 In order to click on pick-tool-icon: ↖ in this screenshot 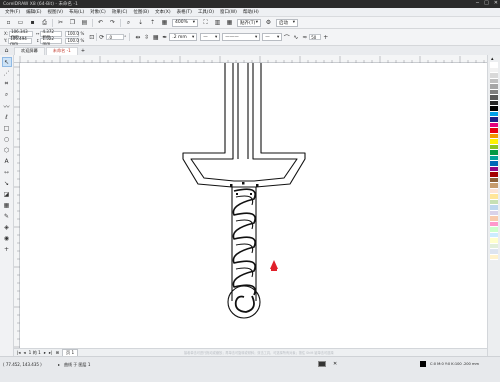, I will do `click(6, 62)`.